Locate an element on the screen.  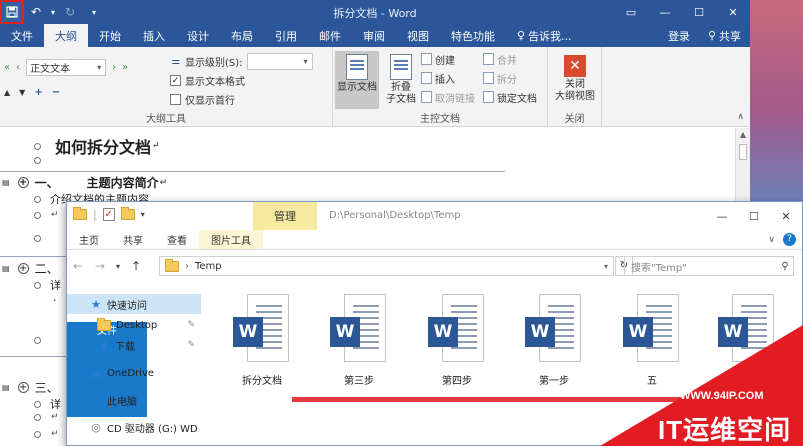
heading-1: 主题内容简介 is located at coordinates (122, 183).